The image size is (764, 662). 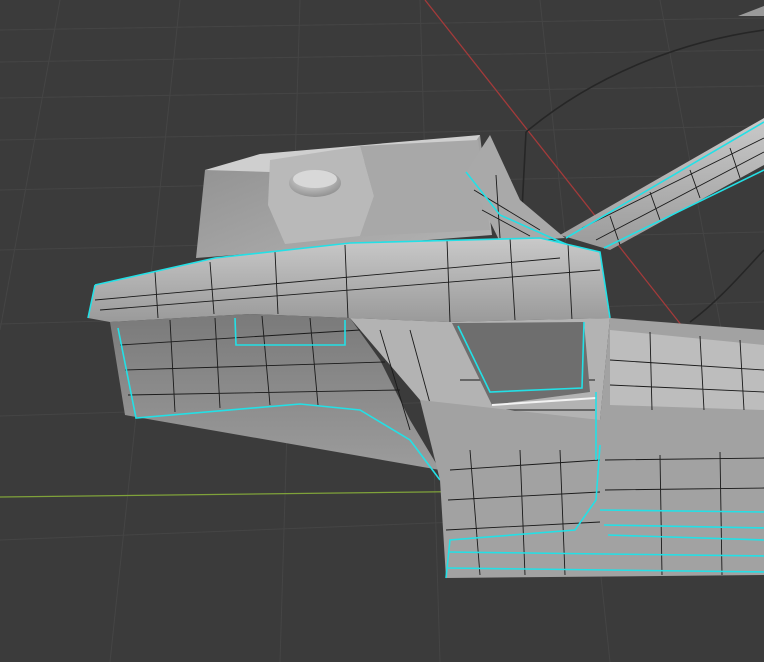 What do you see at coordinates (349, 280) in the screenshot?
I see `front-fender` at bounding box center [349, 280].